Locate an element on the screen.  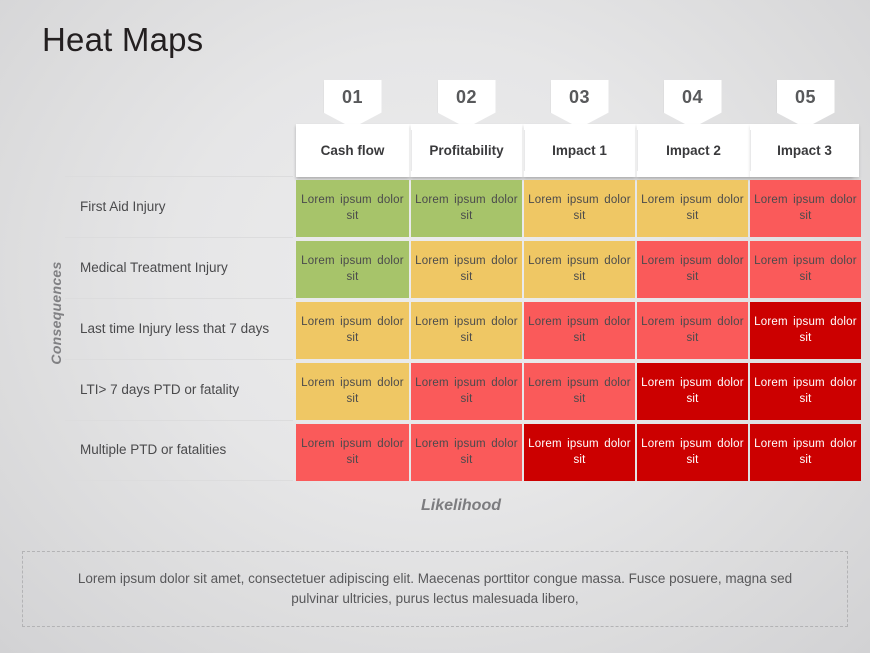
row-label-text: First Aid Injury is located at coordinates (123, 206).